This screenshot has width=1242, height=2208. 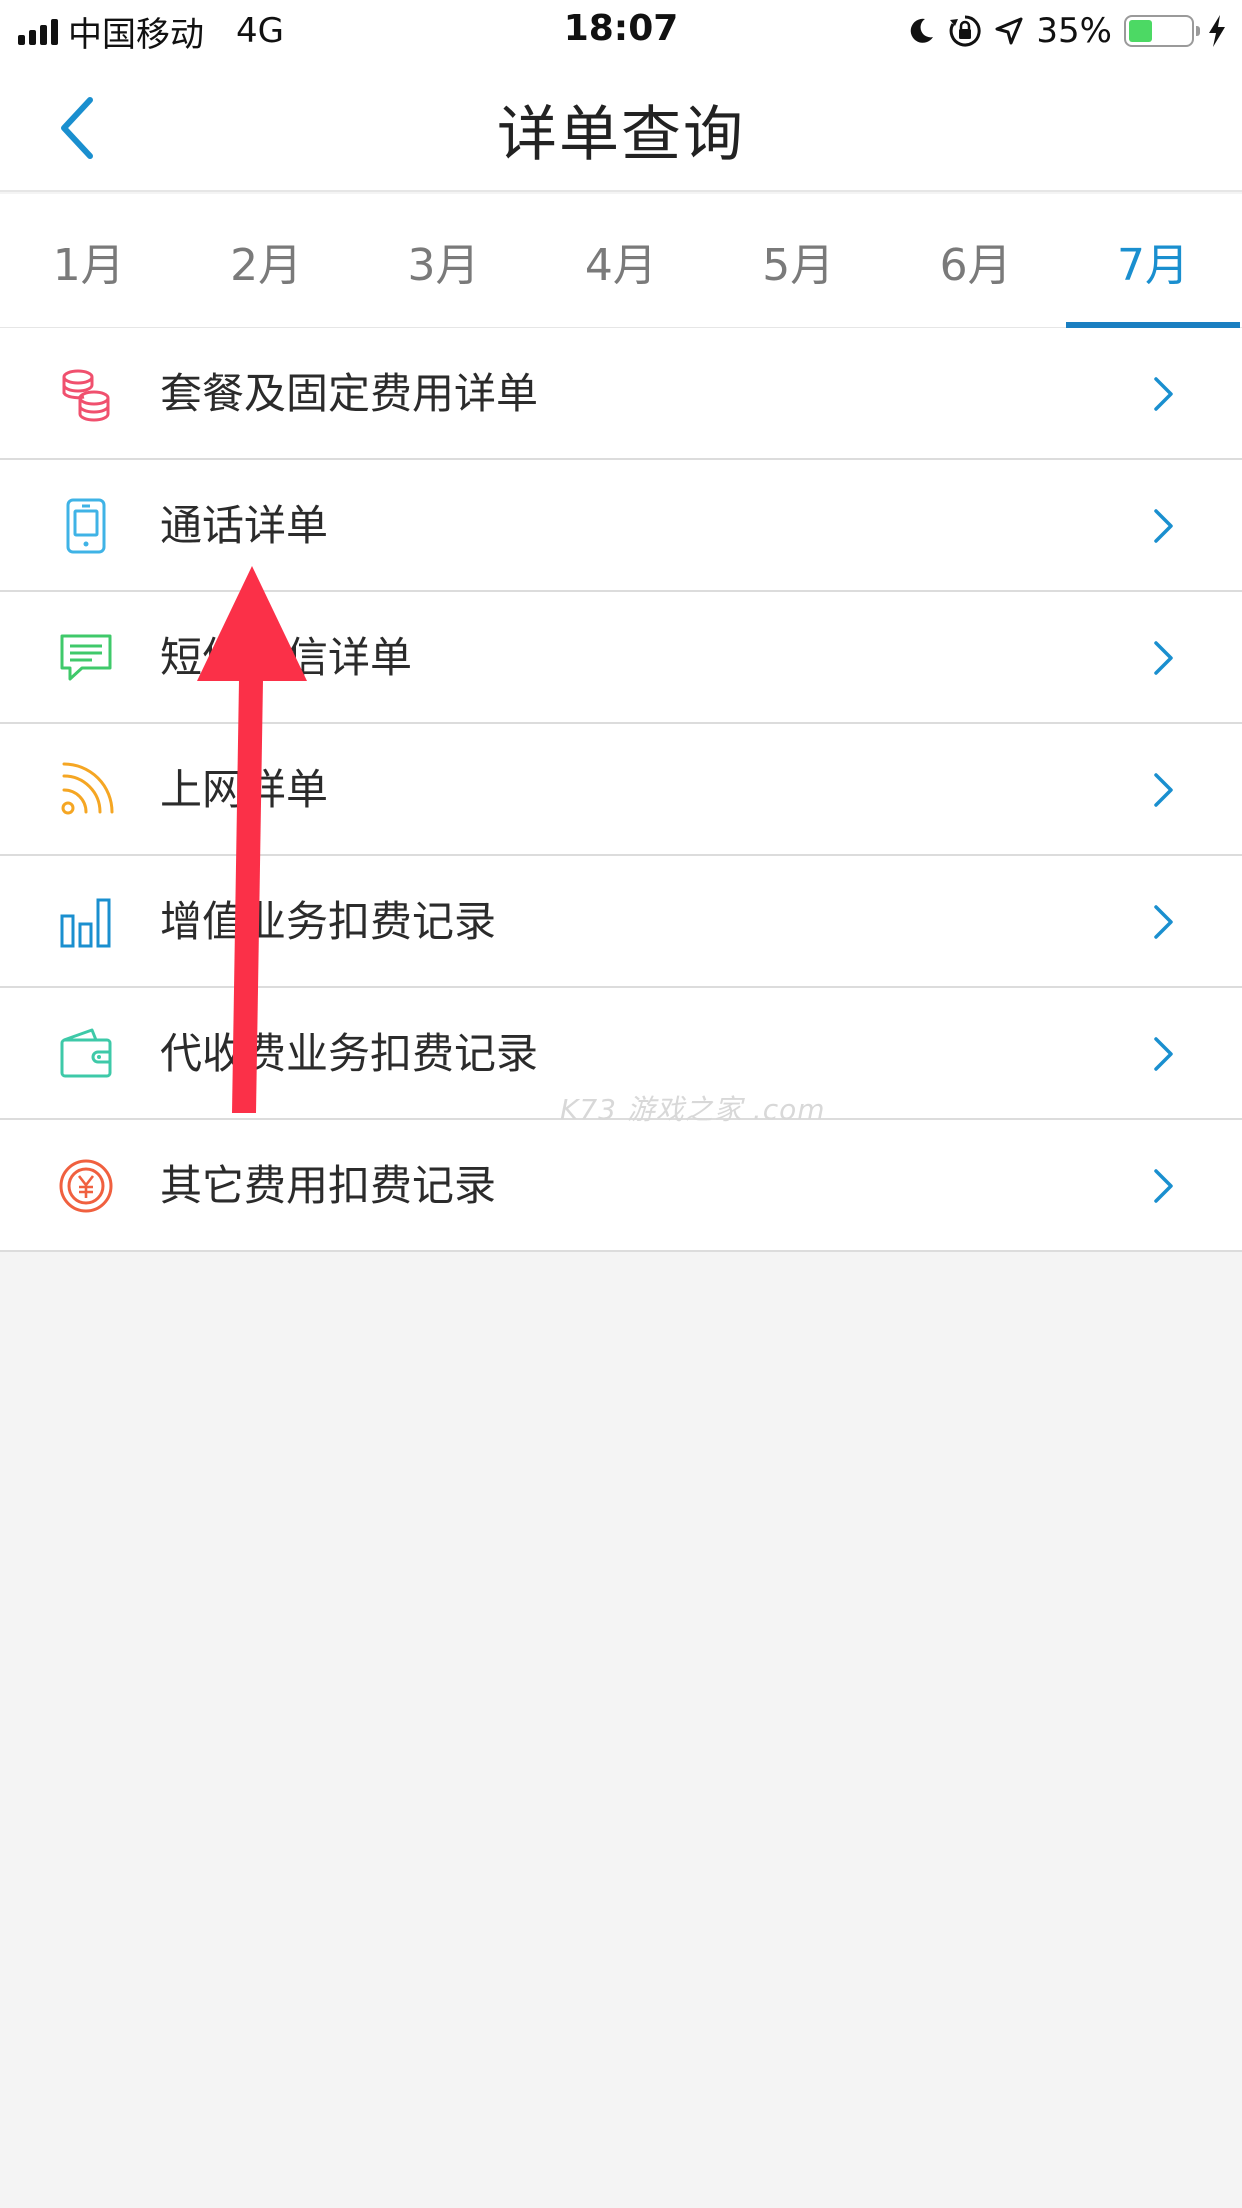 What do you see at coordinates (86, 526) in the screenshot?
I see `phone-device-icon` at bounding box center [86, 526].